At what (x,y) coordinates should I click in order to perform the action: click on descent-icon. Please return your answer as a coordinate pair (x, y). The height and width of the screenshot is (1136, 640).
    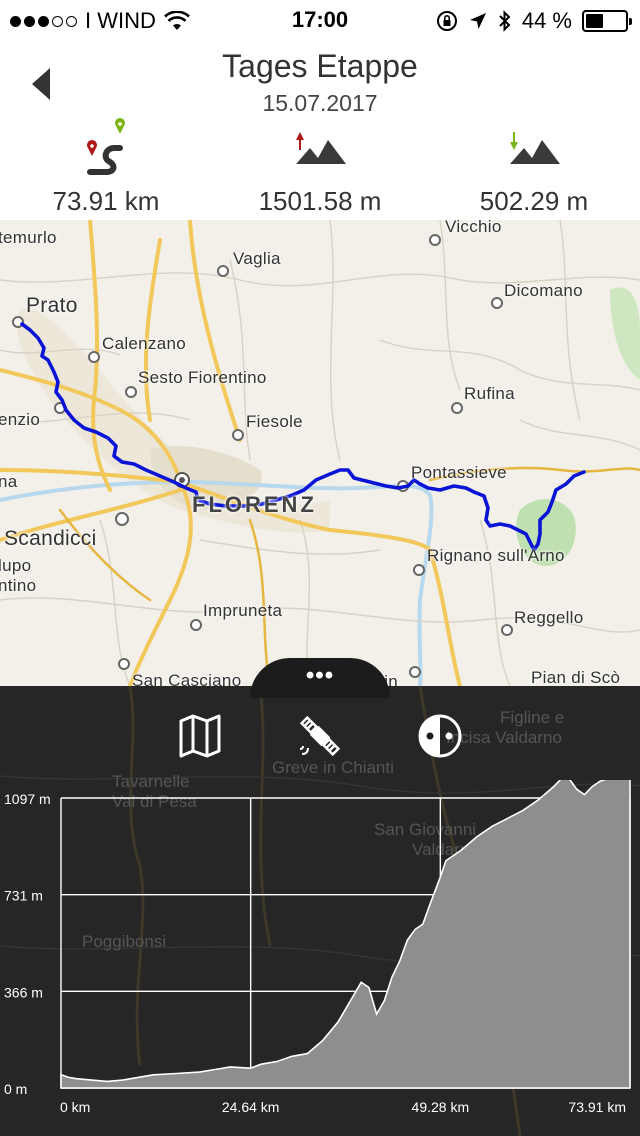
    Looking at the image, I should click on (535, 148).